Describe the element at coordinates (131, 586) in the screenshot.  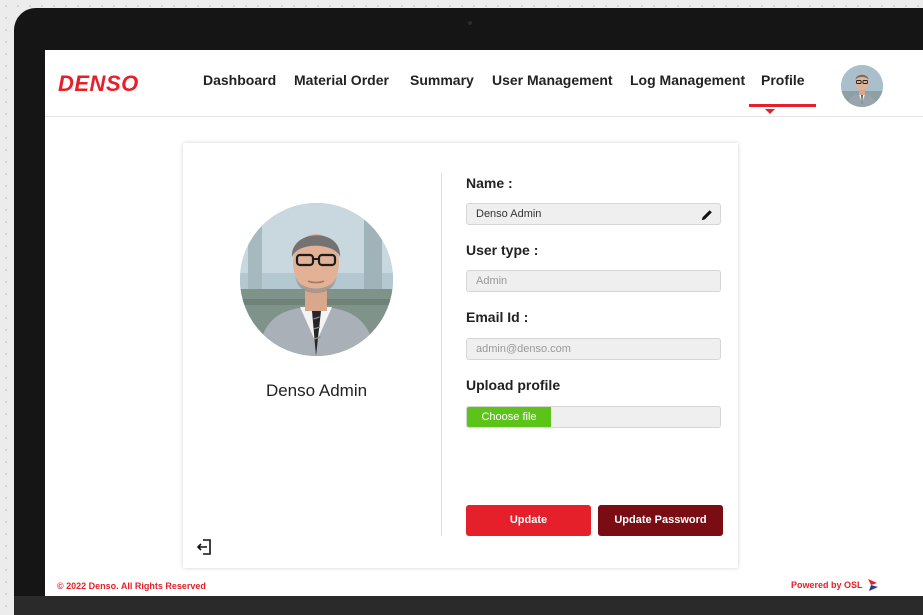
I see `copyright-text: © 2022 Denso. All Rights Reserved` at that location.